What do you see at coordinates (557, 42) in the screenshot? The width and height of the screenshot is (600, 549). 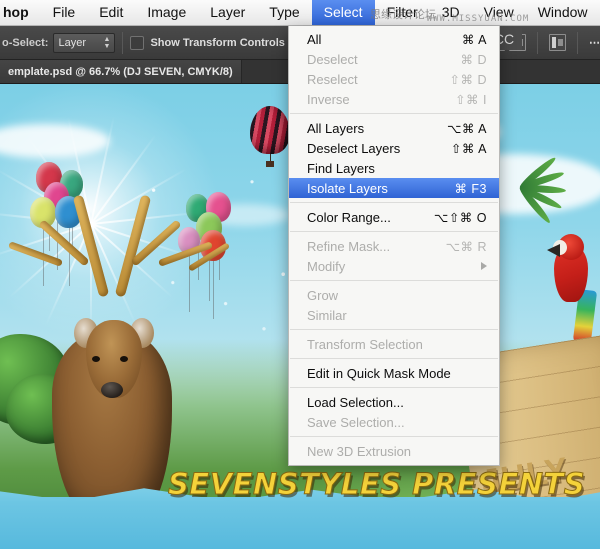 I see `distribute-horizontal-icon` at bounding box center [557, 42].